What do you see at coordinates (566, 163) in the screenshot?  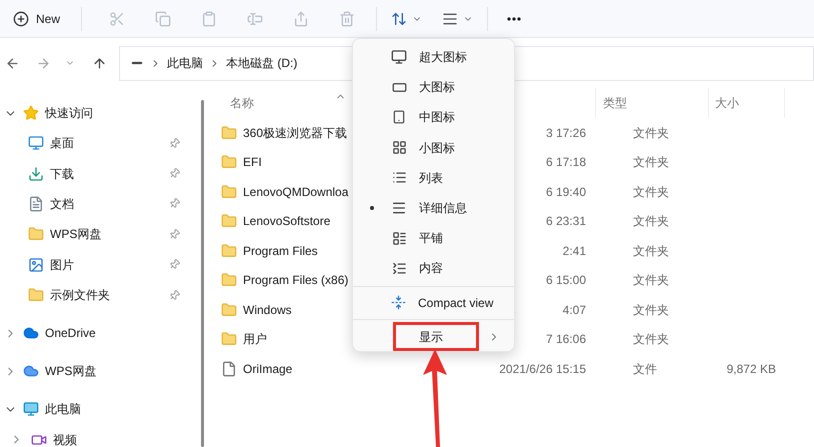 I see `date-cell-text: 6 17:18` at bounding box center [566, 163].